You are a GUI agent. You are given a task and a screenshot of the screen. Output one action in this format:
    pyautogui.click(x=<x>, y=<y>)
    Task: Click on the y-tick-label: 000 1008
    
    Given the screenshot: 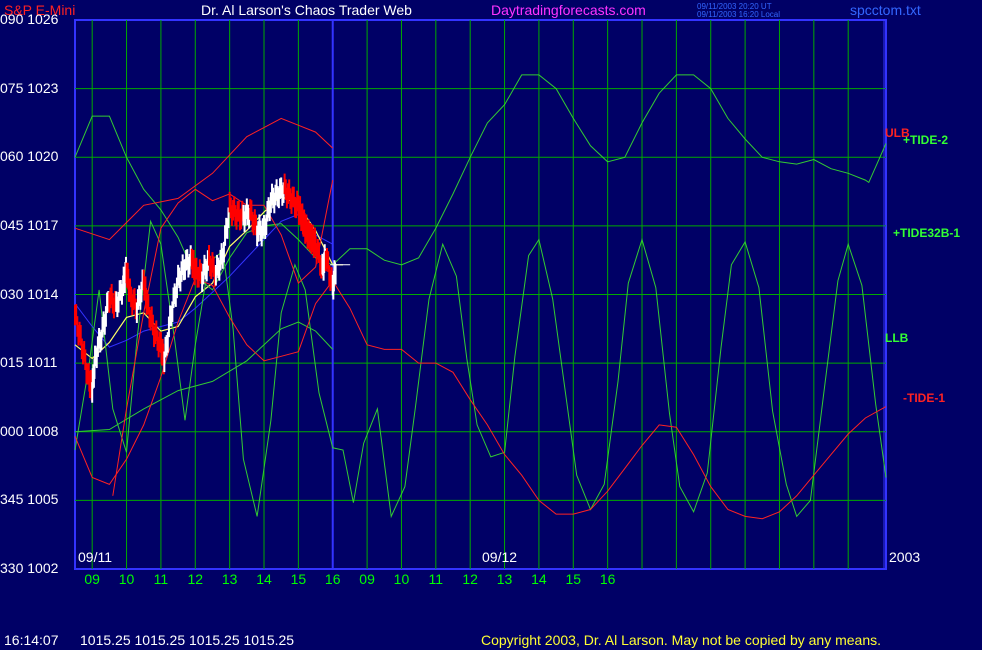 What is the action you would take?
    pyautogui.click(x=29, y=431)
    